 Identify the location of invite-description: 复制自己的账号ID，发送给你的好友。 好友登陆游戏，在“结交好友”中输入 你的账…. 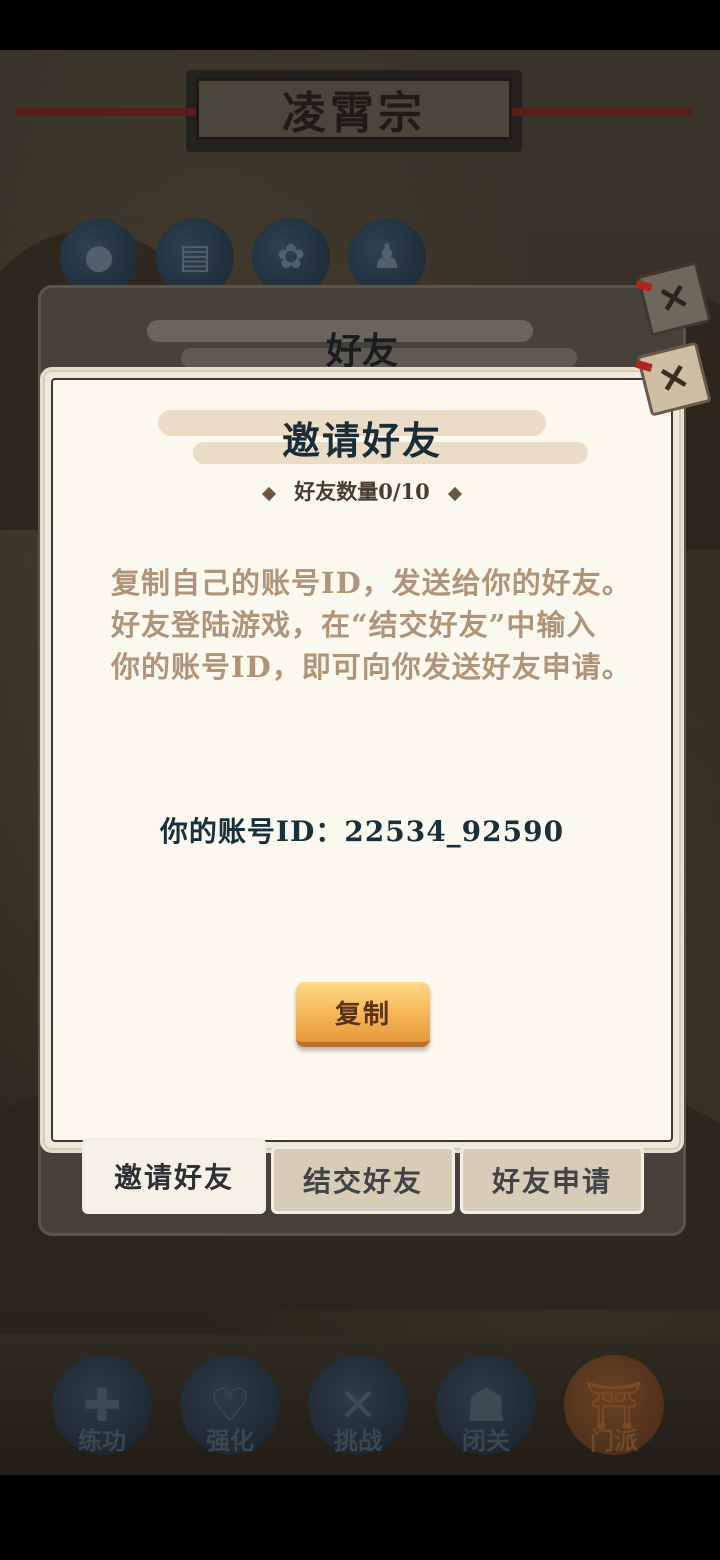
(371, 625).